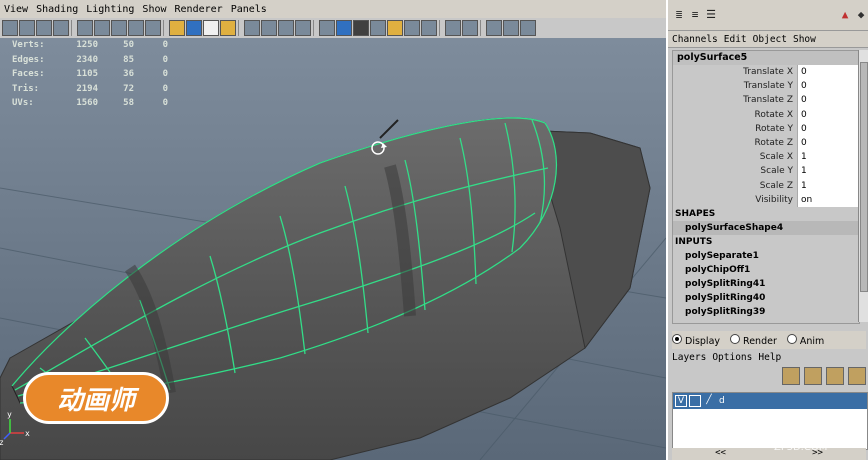 The height and width of the screenshot is (460, 868). Describe the element at coordinates (154, 9) in the screenshot. I see `menu-show: Show` at that location.